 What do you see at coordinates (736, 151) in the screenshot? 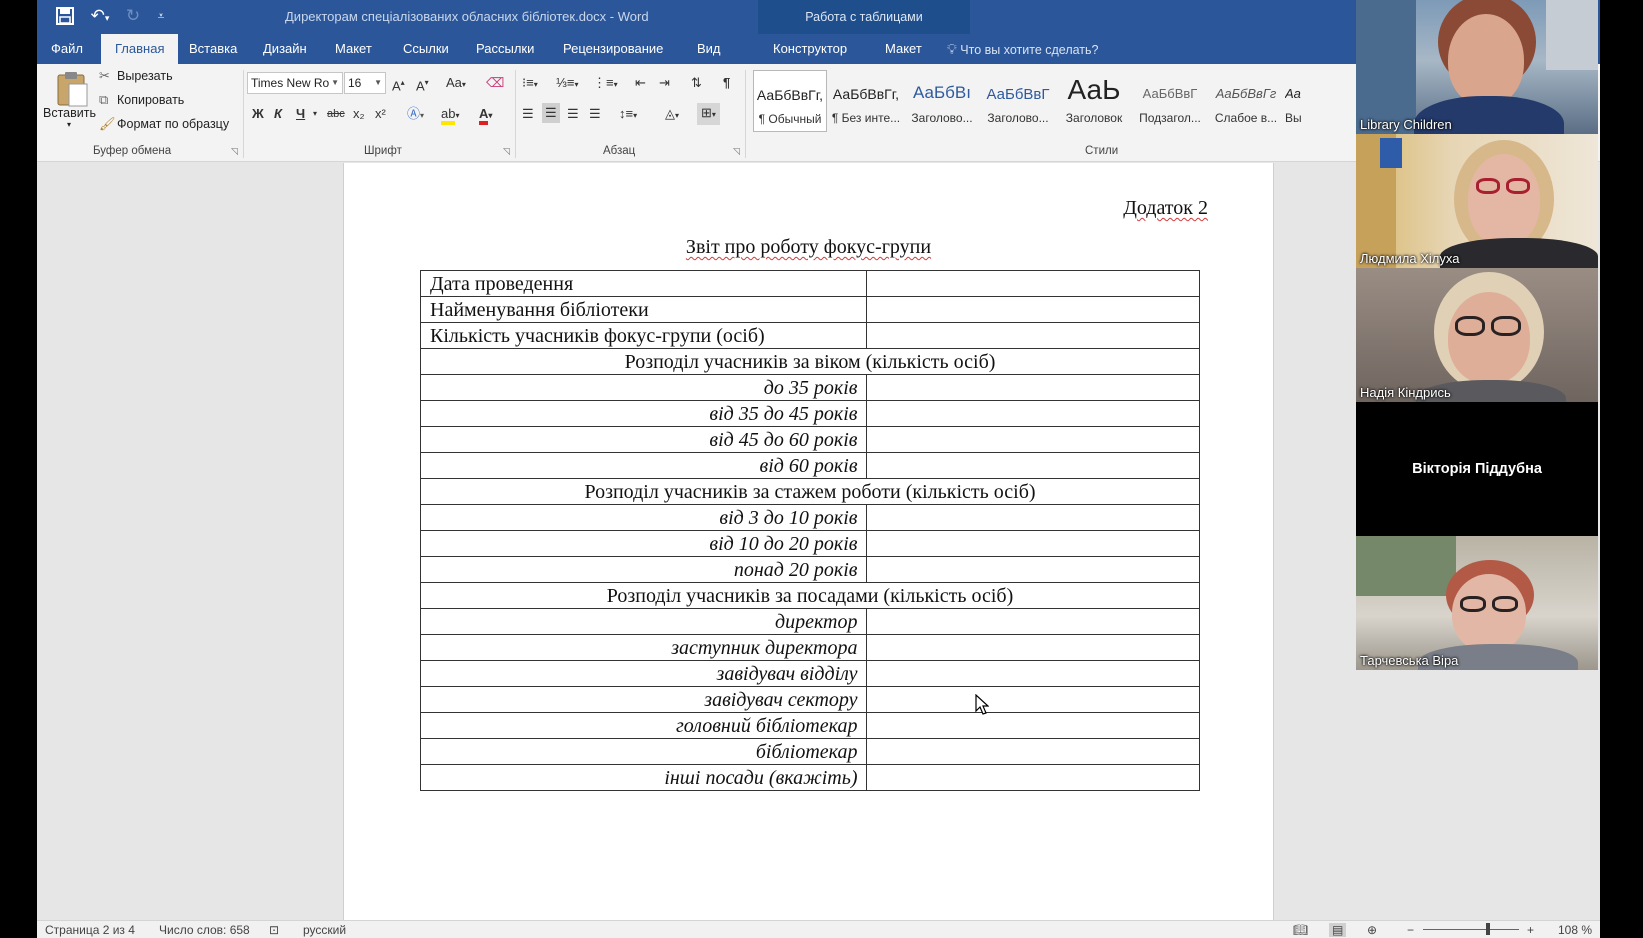
I see `paragraph-dialog-launcher-icon: ◹` at bounding box center [736, 151].